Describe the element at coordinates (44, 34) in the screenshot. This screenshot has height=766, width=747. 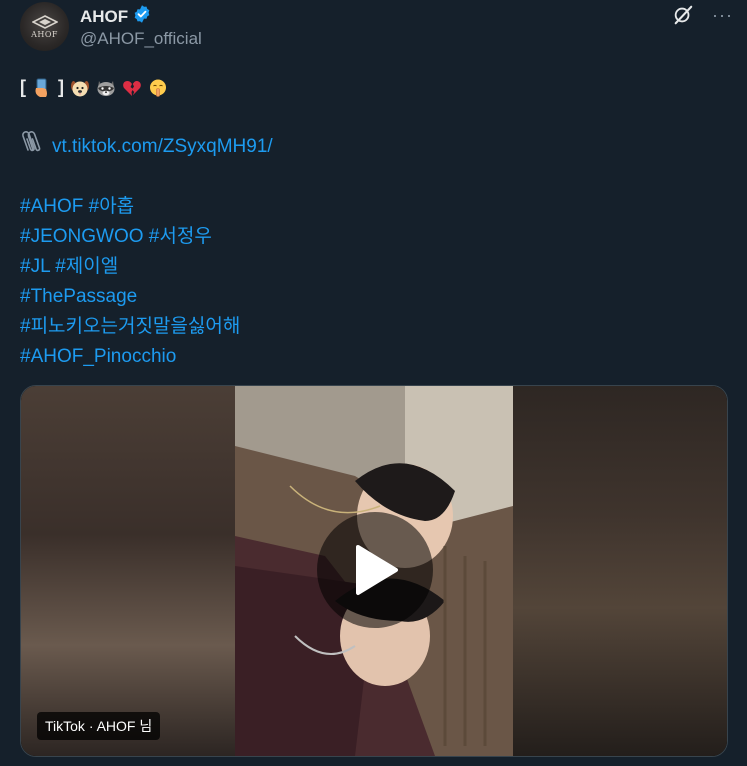
I see `avatar-logo-text: AHOF` at that location.